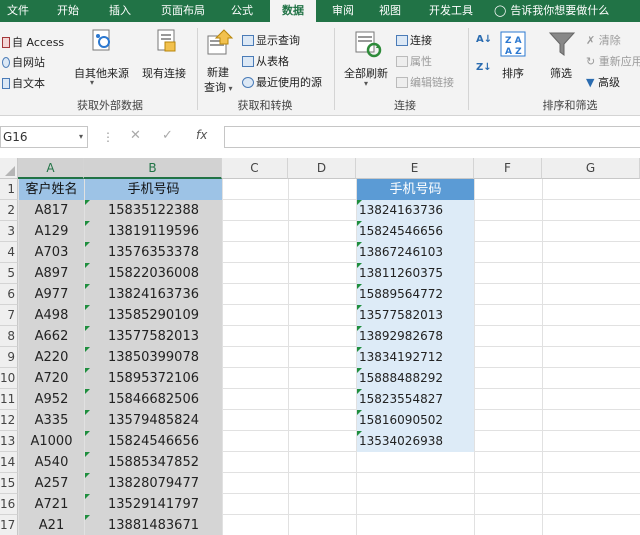  I want to click on row-header: 13, so click(9, 441).